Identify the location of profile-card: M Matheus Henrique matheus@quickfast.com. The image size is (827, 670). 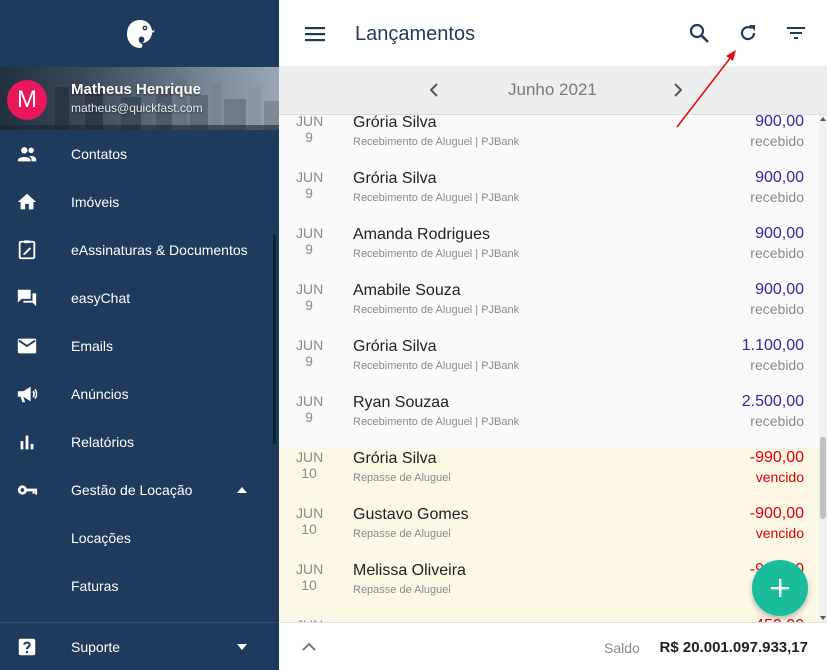
(139, 98).